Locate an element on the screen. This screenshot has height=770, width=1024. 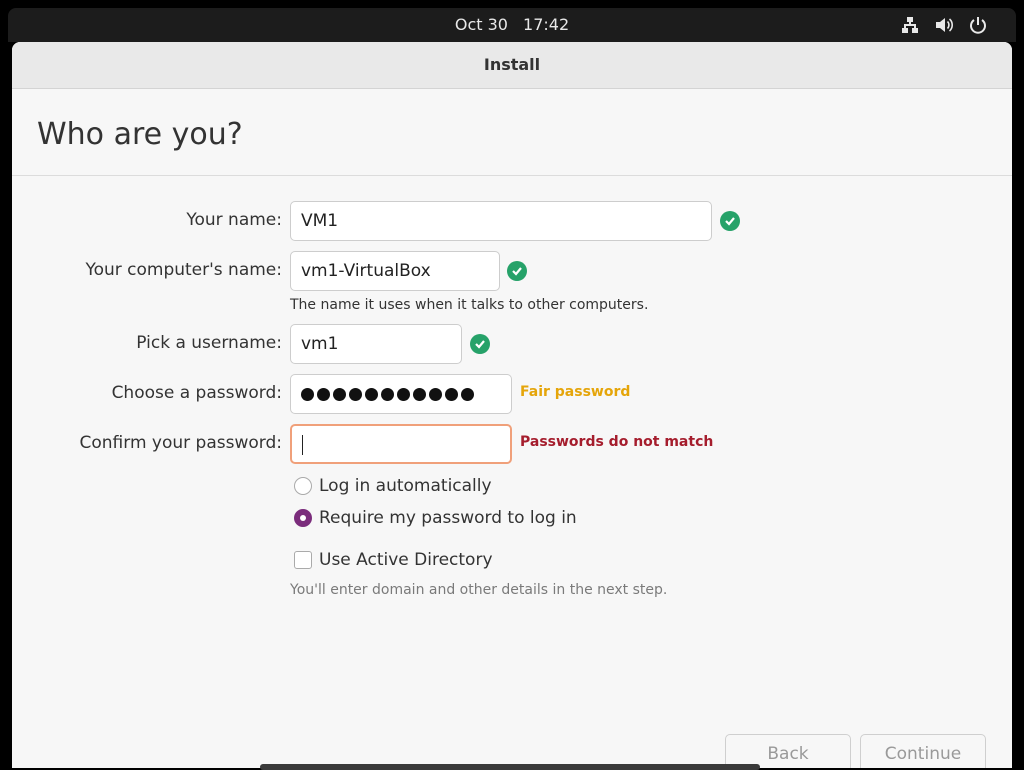
name-field: VM1 is located at coordinates (501, 221).